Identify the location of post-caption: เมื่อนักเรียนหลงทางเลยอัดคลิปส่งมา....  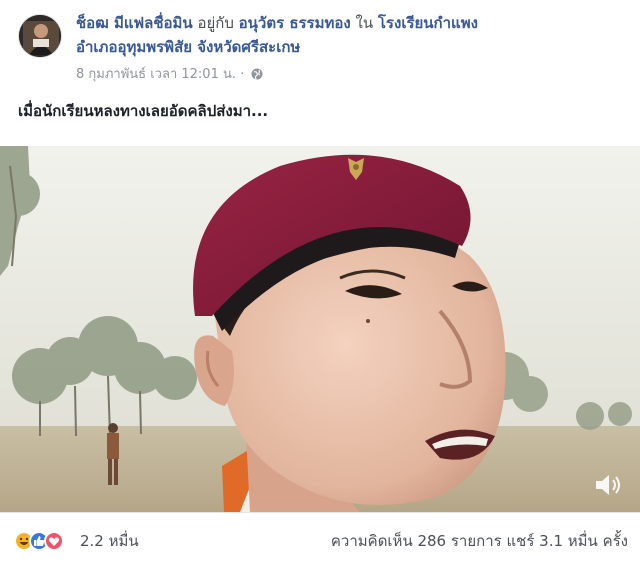
(143, 111).